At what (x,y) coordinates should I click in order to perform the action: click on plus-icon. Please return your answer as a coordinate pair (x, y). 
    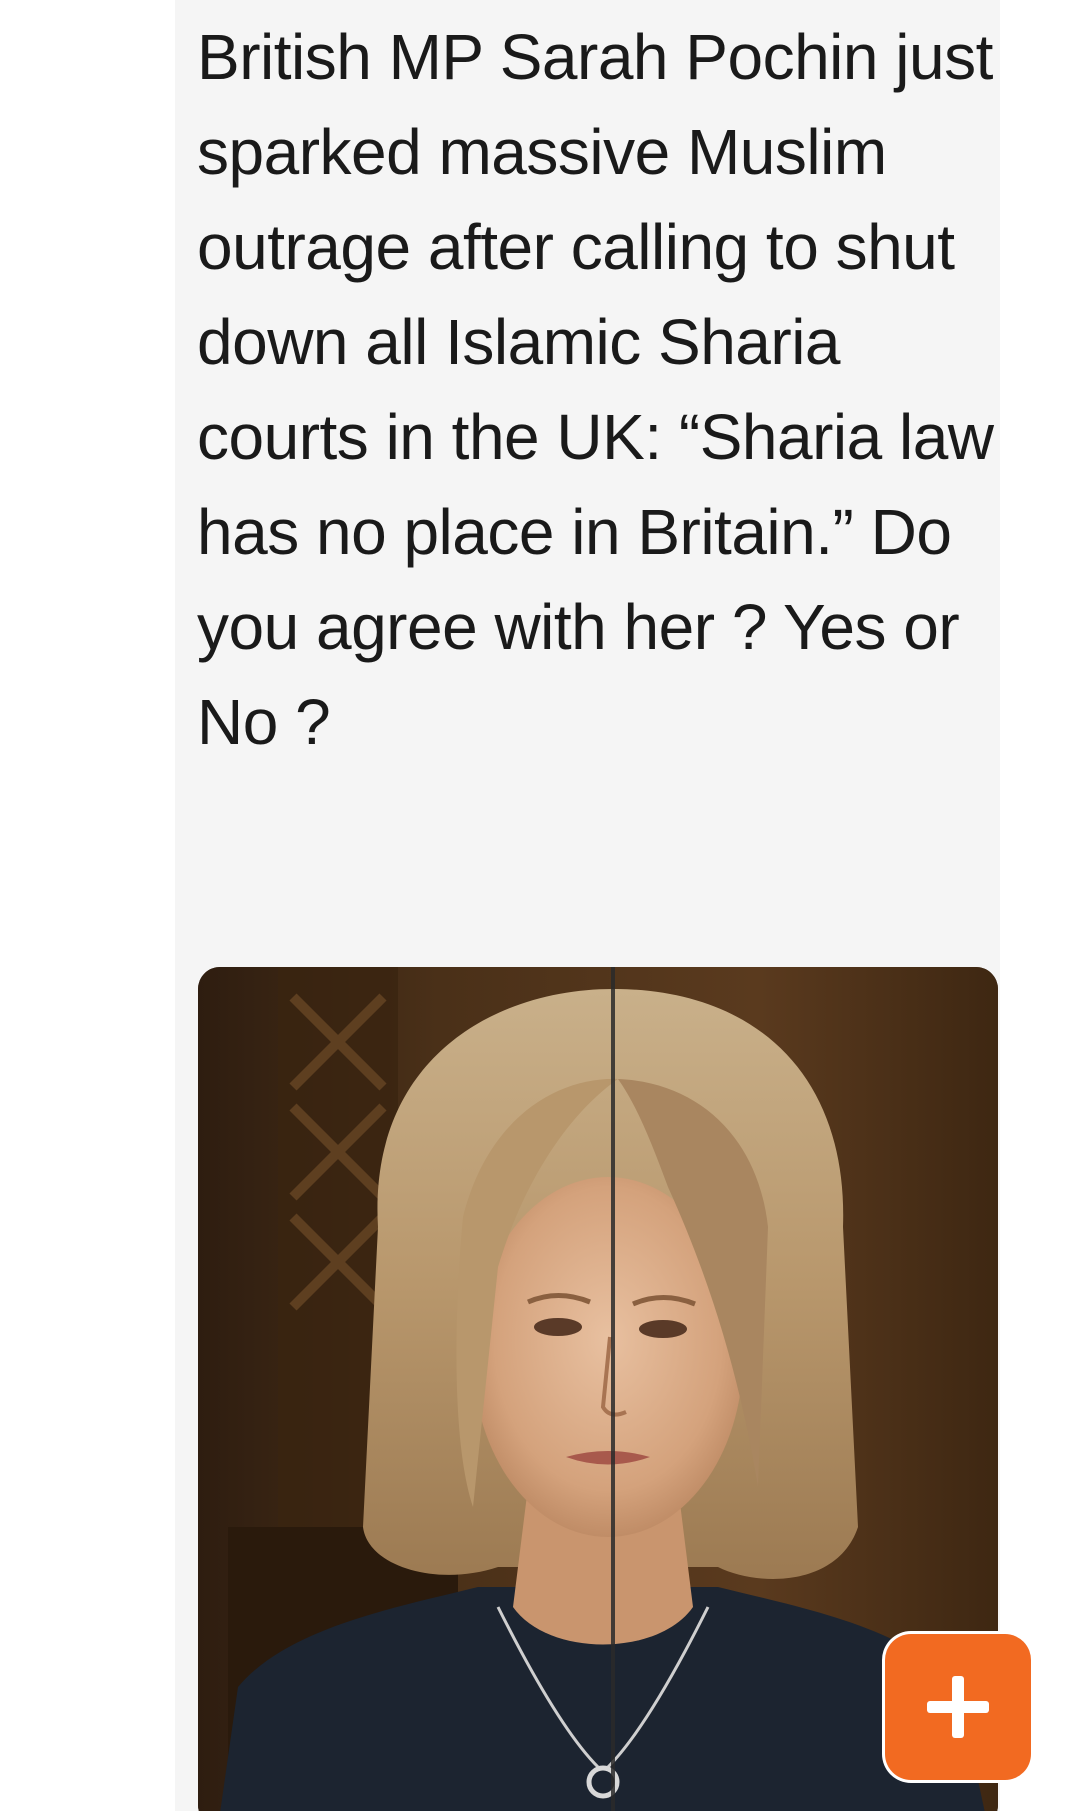
    Looking at the image, I should click on (958, 1707).